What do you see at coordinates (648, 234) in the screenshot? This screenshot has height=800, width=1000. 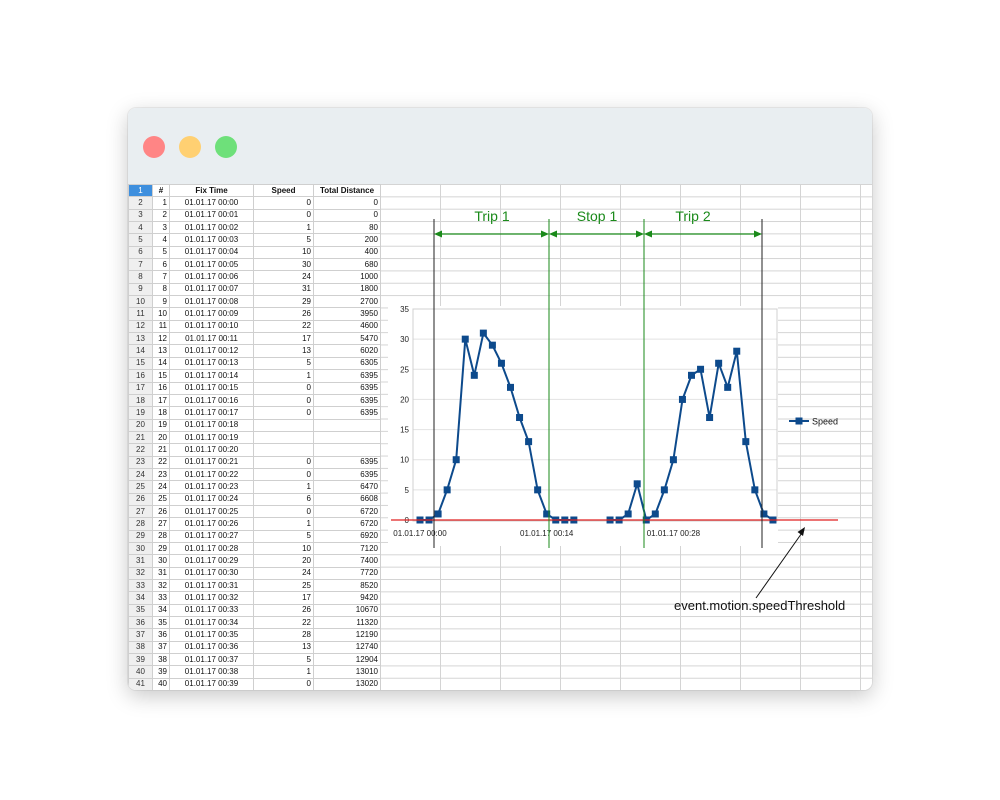 I see `trip2-arrow-left-head` at bounding box center [648, 234].